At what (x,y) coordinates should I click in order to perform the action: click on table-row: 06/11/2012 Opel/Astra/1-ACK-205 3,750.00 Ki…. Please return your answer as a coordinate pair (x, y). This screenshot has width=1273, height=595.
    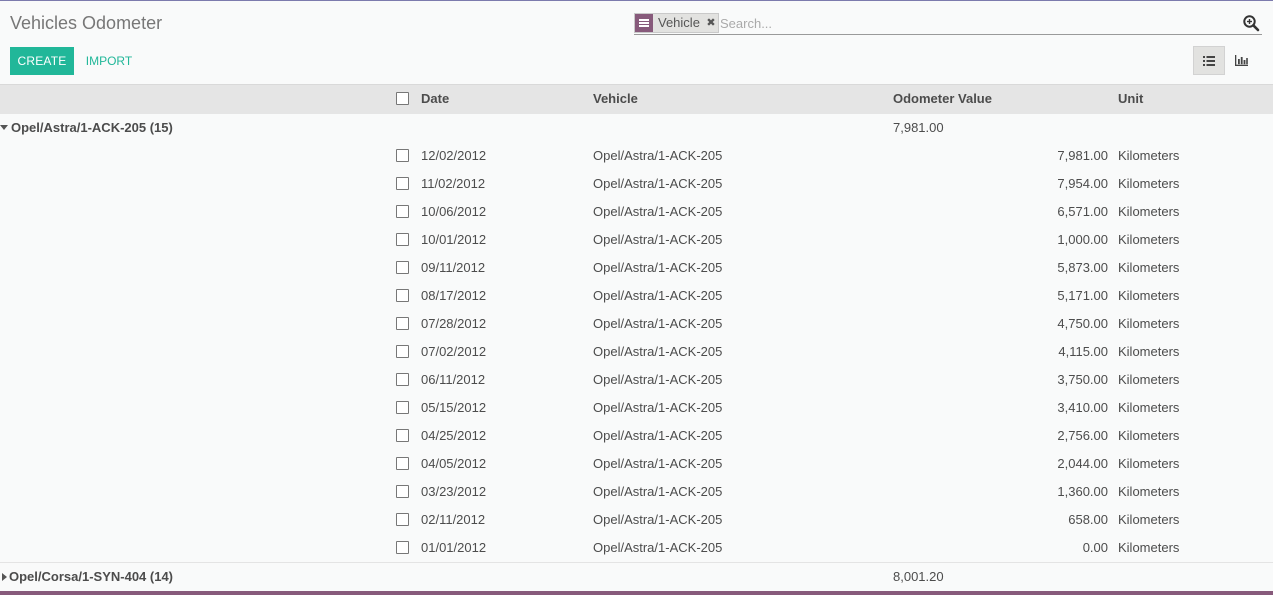
    Looking at the image, I should click on (636, 380).